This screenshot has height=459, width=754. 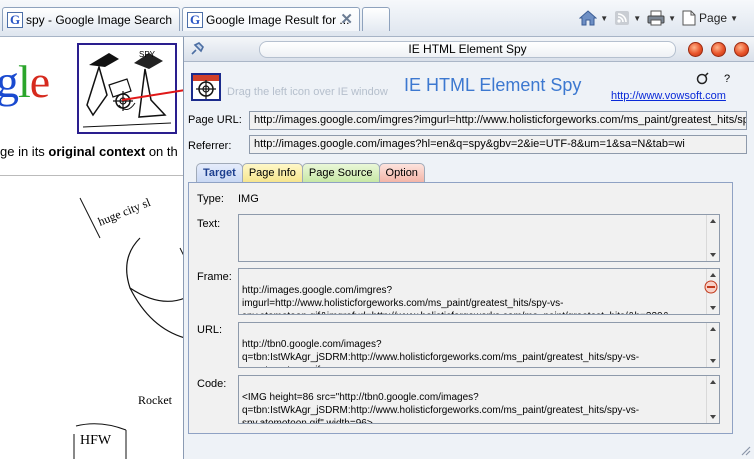 What do you see at coordinates (588, 18) in the screenshot?
I see `home-icon` at bounding box center [588, 18].